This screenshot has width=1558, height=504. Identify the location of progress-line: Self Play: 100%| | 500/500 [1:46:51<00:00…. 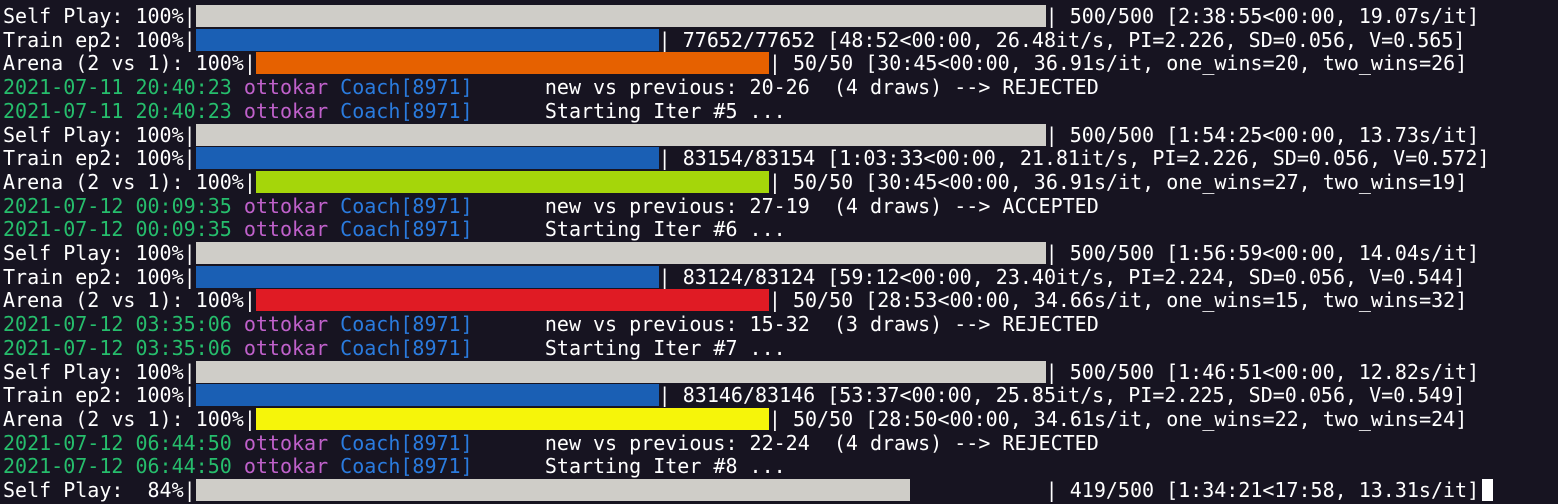
(741, 372).